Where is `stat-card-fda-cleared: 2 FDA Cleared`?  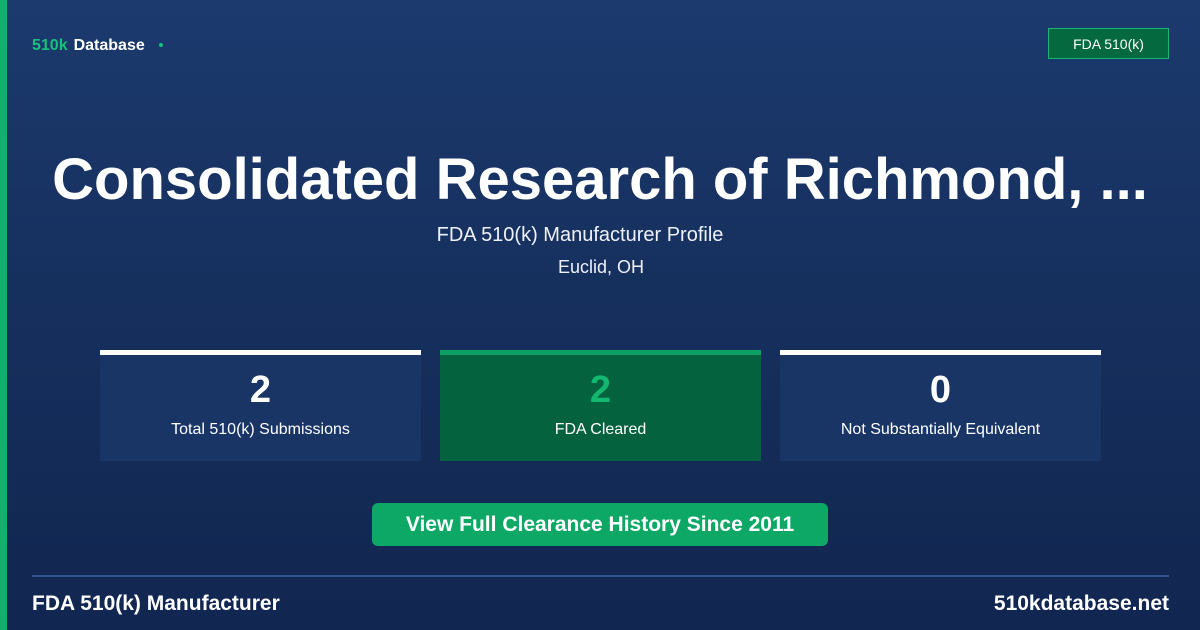
stat-card-fda-cleared: 2 FDA Cleared is located at coordinates (600, 405).